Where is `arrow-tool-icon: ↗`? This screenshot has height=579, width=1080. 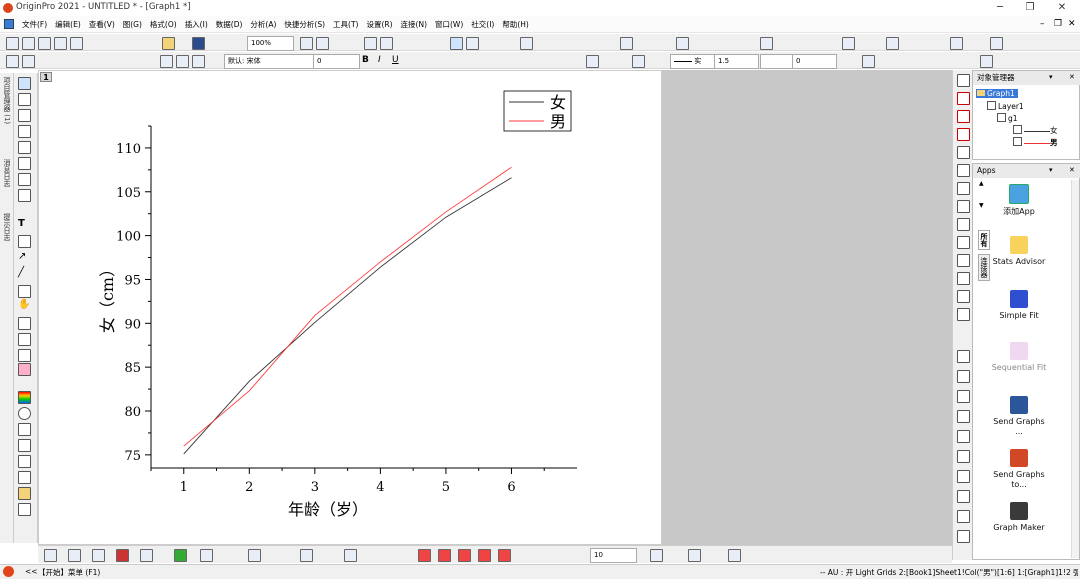 arrow-tool-icon: ↗ is located at coordinates (22, 256).